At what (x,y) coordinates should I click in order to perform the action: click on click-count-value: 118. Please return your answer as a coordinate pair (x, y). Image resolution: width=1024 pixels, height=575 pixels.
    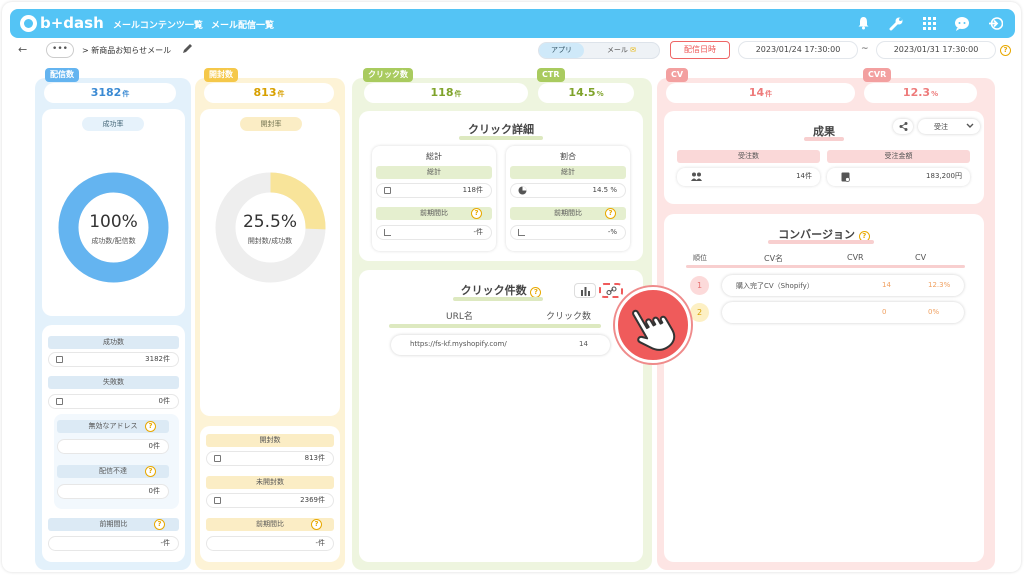
    Looking at the image, I should click on (442, 92).